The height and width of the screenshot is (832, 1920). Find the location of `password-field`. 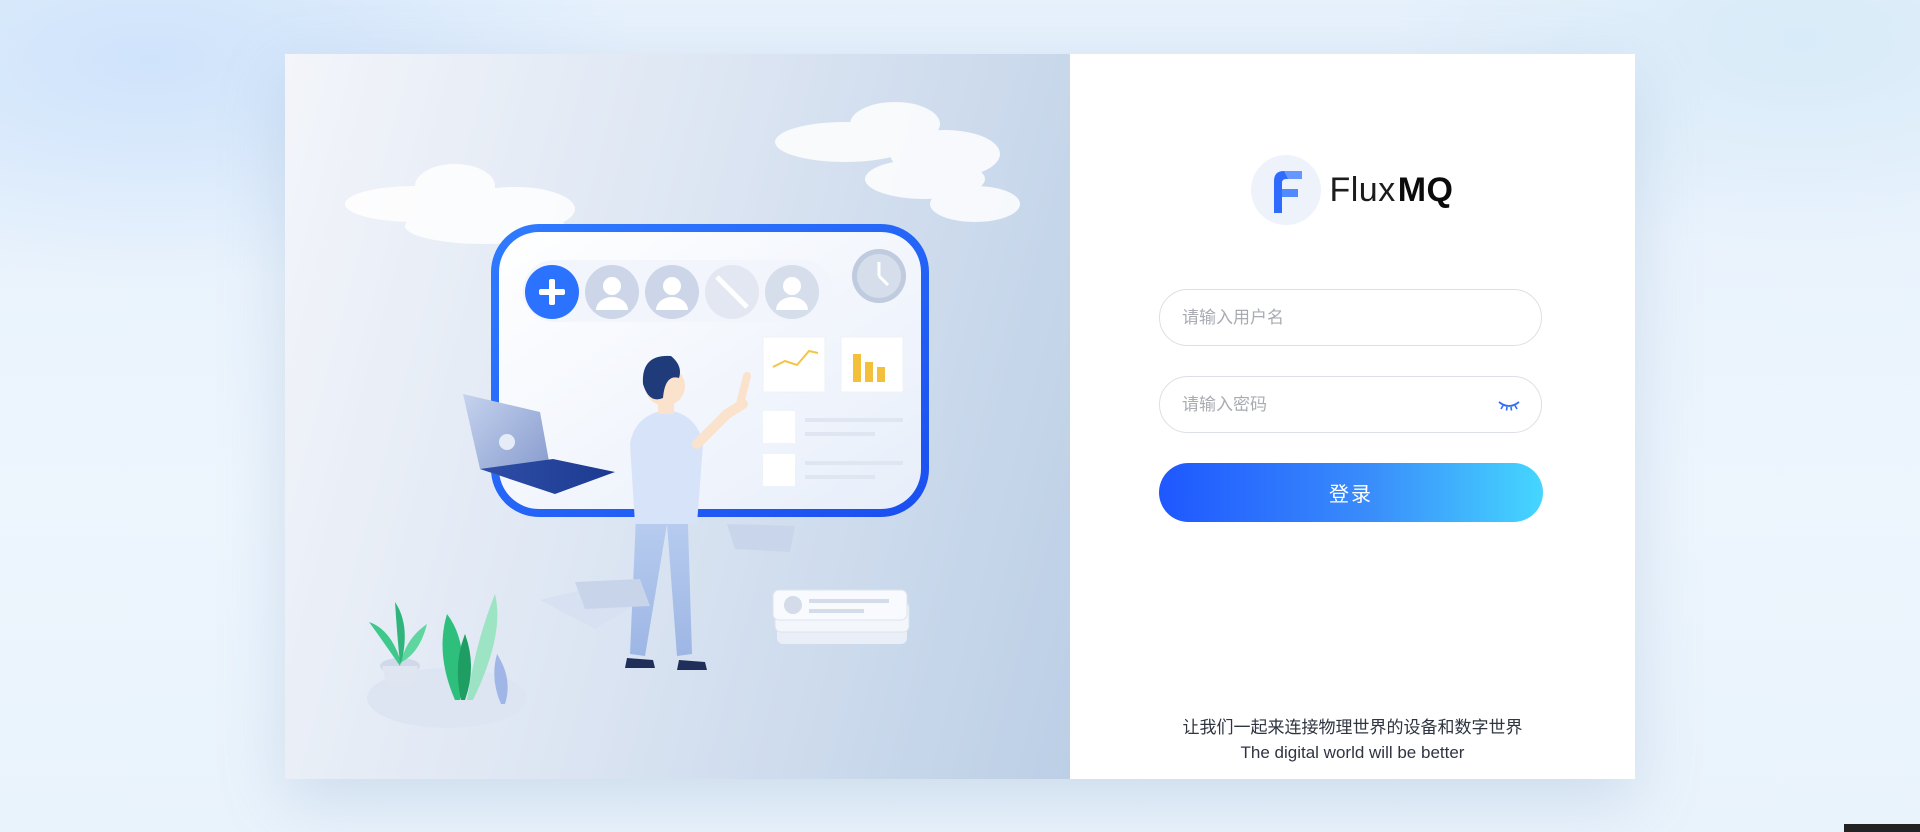

password-field is located at coordinates (1350, 404).